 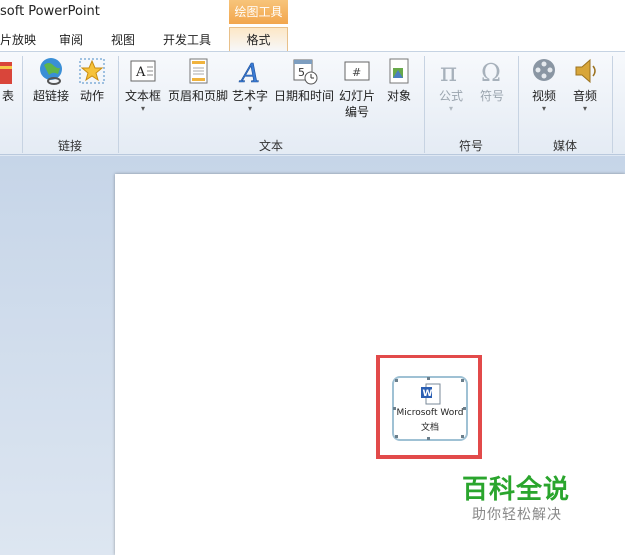 I want to click on date-time-button: 5 日期和时间, so click(x=304, y=79).